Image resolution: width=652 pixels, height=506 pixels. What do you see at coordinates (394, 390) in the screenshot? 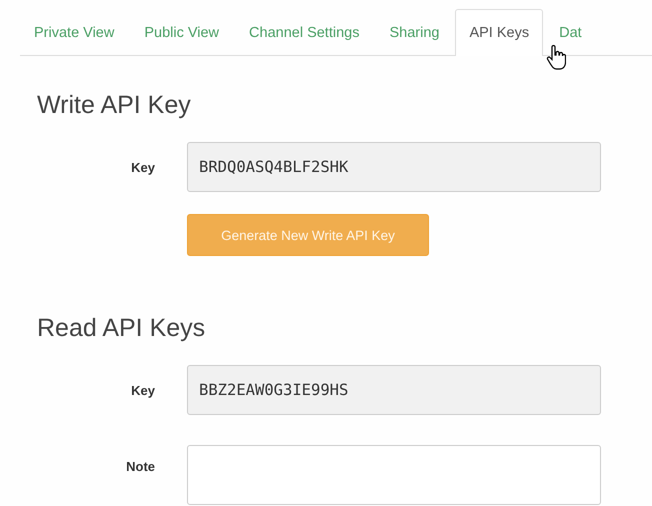
I see `read-key-field: BBZ2EAW0G3IE99HS` at bounding box center [394, 390].